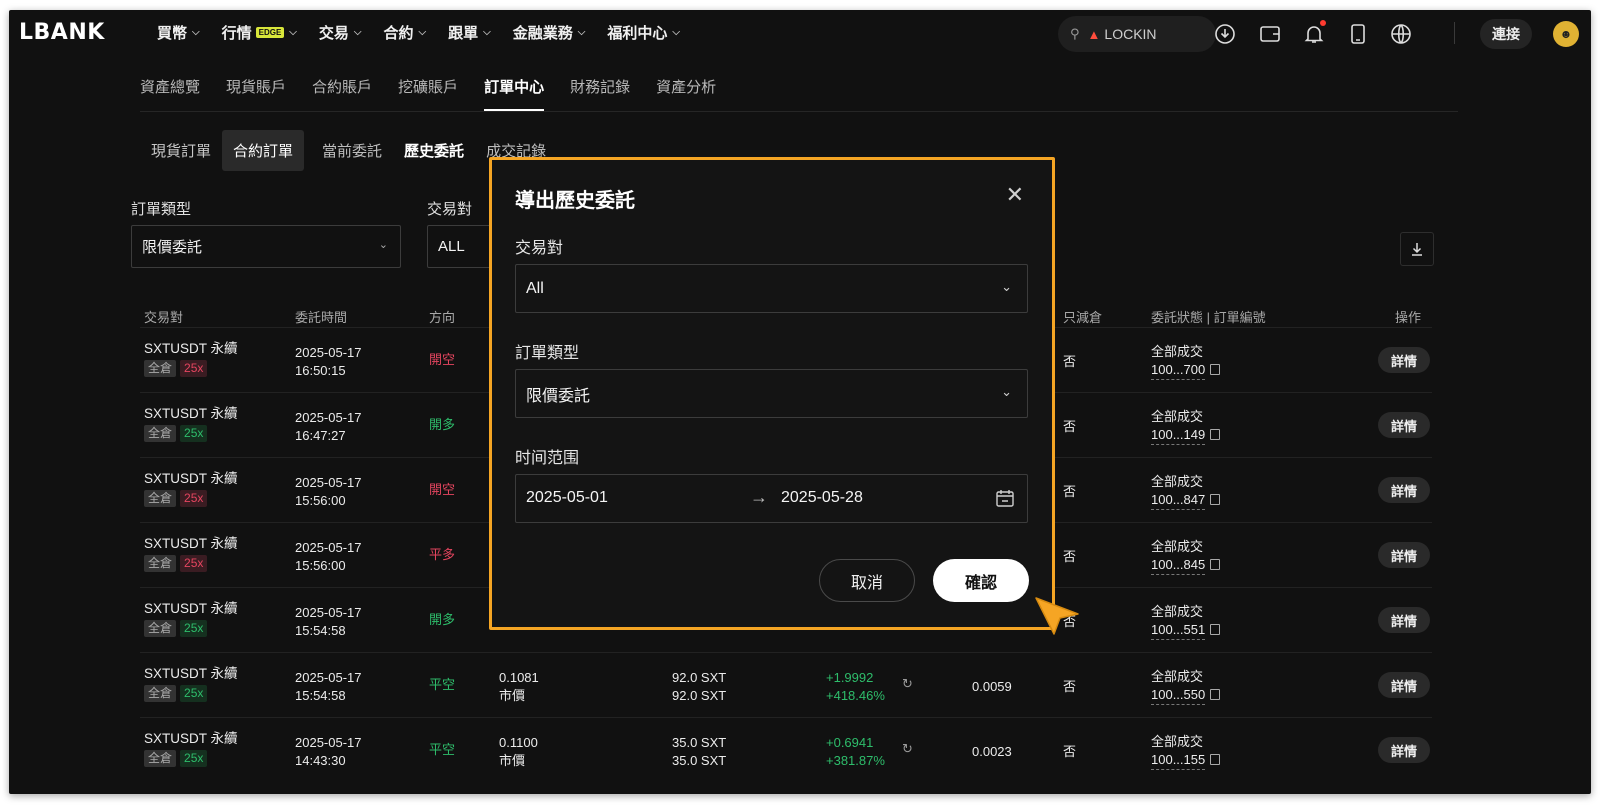 The width and height of the screenshot is (1600, 807). Describe the element at coordinates (1506, 34) in the screenshot. I see `connect-button: 連接` at that location.